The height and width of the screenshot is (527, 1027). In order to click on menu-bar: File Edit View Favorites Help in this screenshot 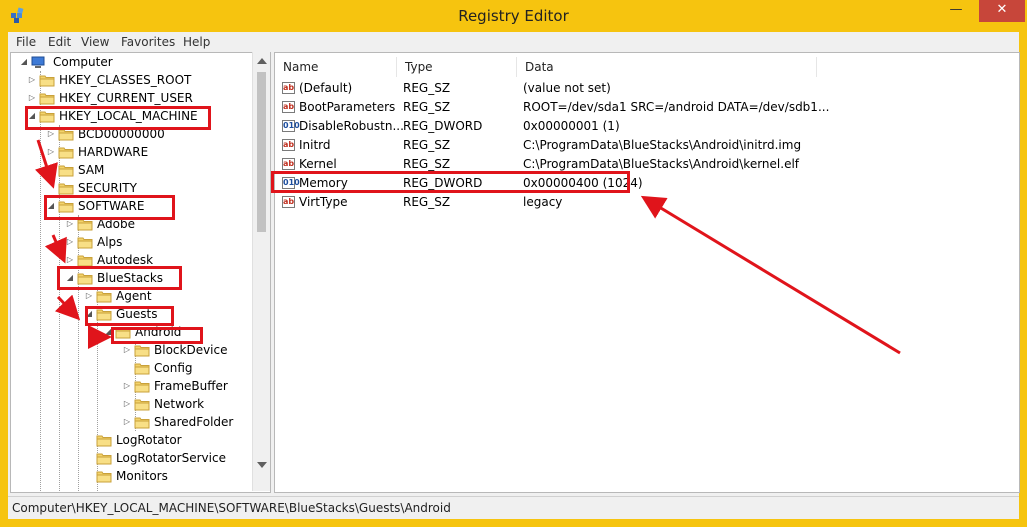, I will do `click(513, 42)`.